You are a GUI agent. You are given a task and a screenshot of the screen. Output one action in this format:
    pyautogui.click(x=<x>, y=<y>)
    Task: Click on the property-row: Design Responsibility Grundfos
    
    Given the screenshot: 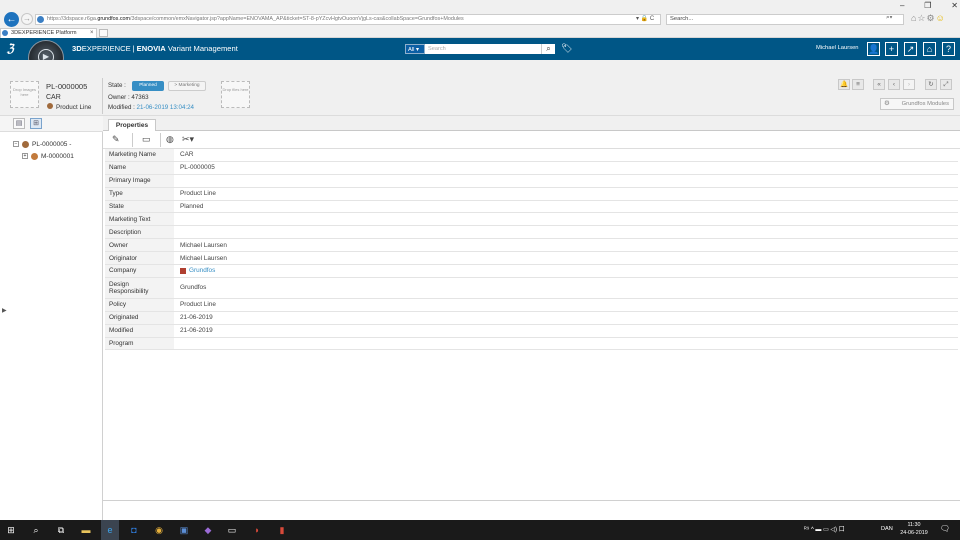 What is the action you would take?
    pyautogui.click(x=531, y=288)
    